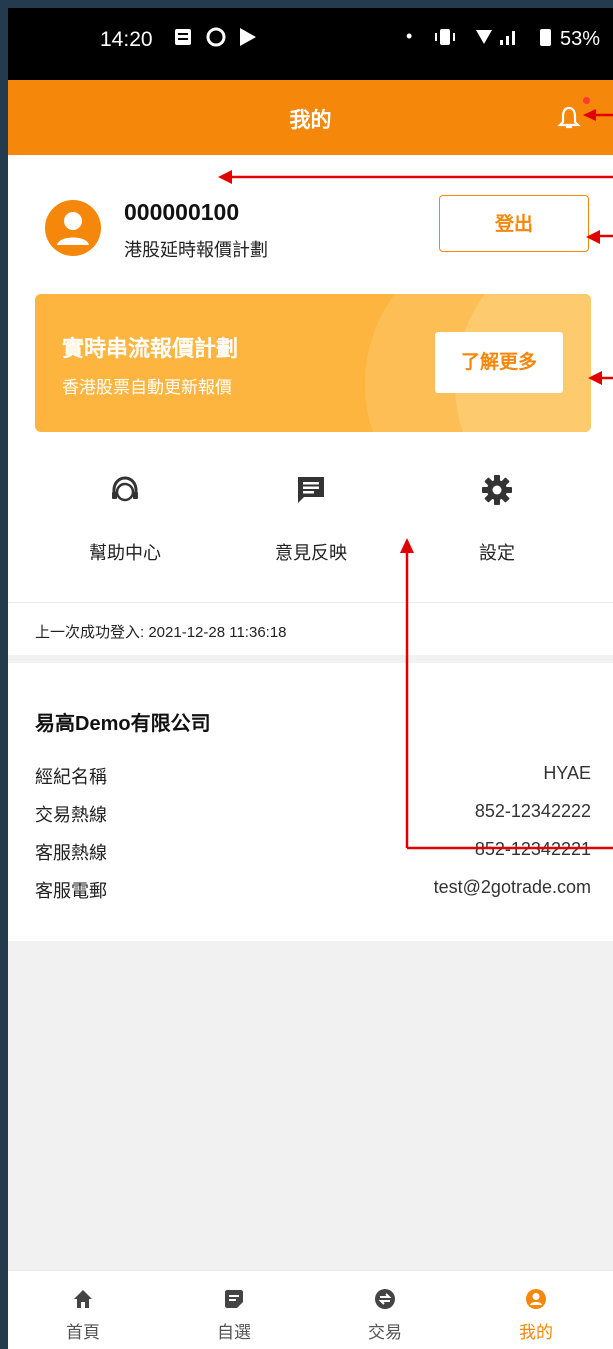 The image size is (613, 1349). Describe the element at coordinates (445, 37) in the screenshot. I see `vibrate-icon` at that location.